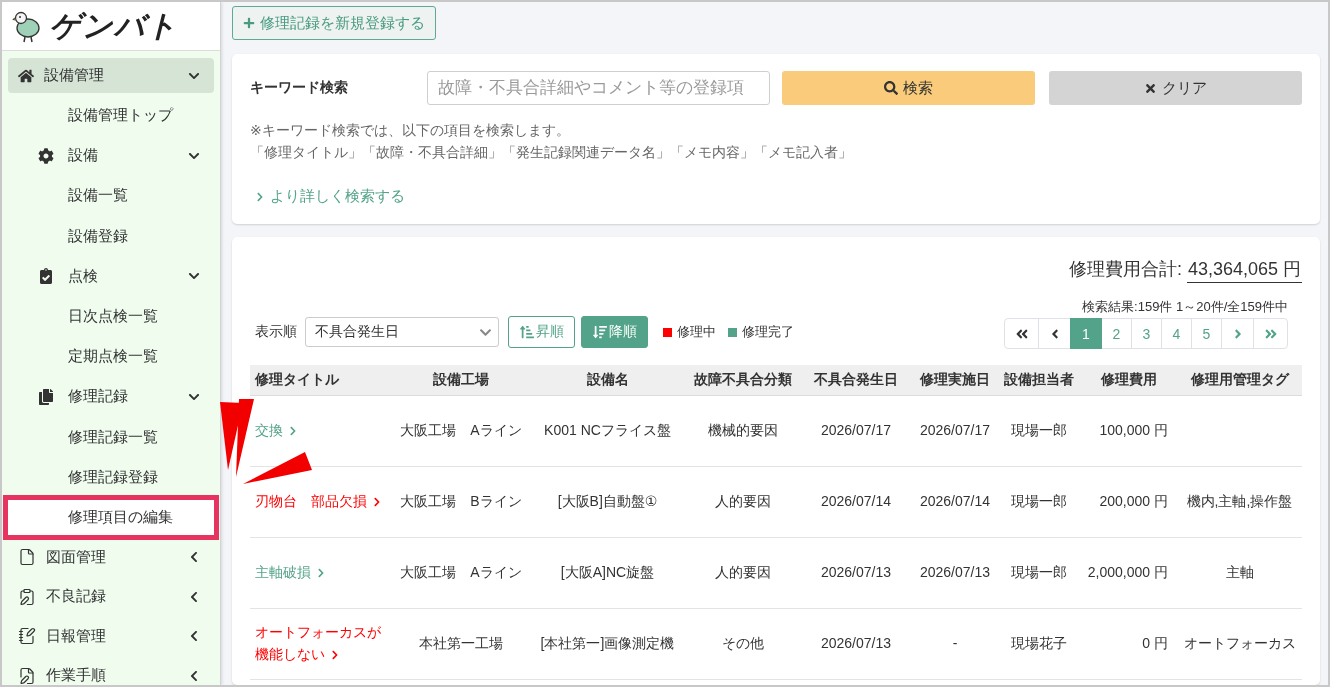  What do you see at coordinates (856, 380) in the screenshot?
I see `column-header: 不具合発生日` at bounding box center [856, 380].